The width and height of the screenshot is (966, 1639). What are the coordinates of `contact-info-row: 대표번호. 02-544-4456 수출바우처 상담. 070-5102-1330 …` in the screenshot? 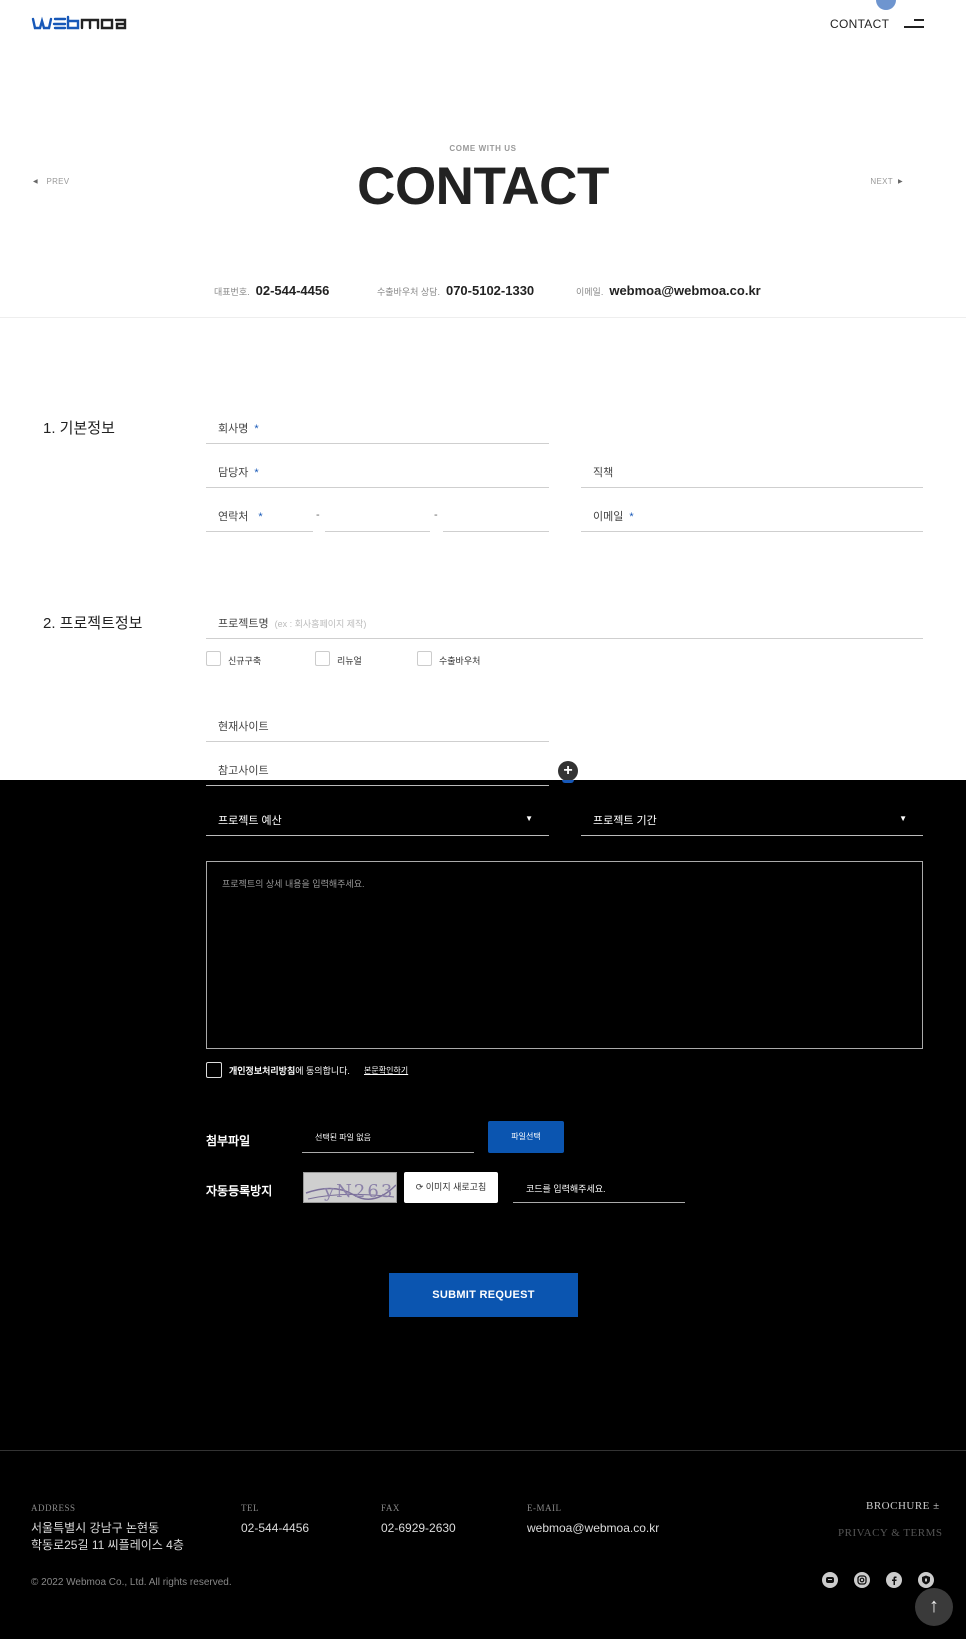 It's located at (483, 292).